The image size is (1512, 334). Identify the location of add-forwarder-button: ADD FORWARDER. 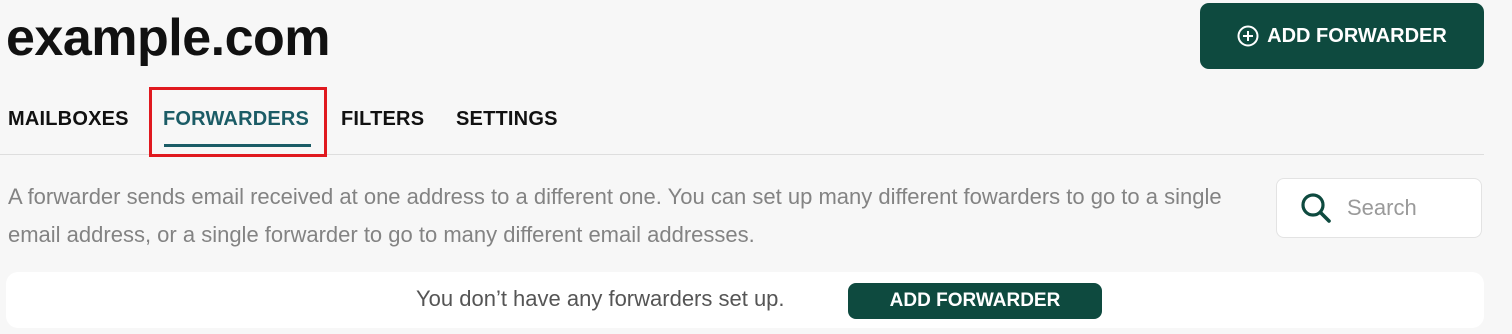
(1342, 36).